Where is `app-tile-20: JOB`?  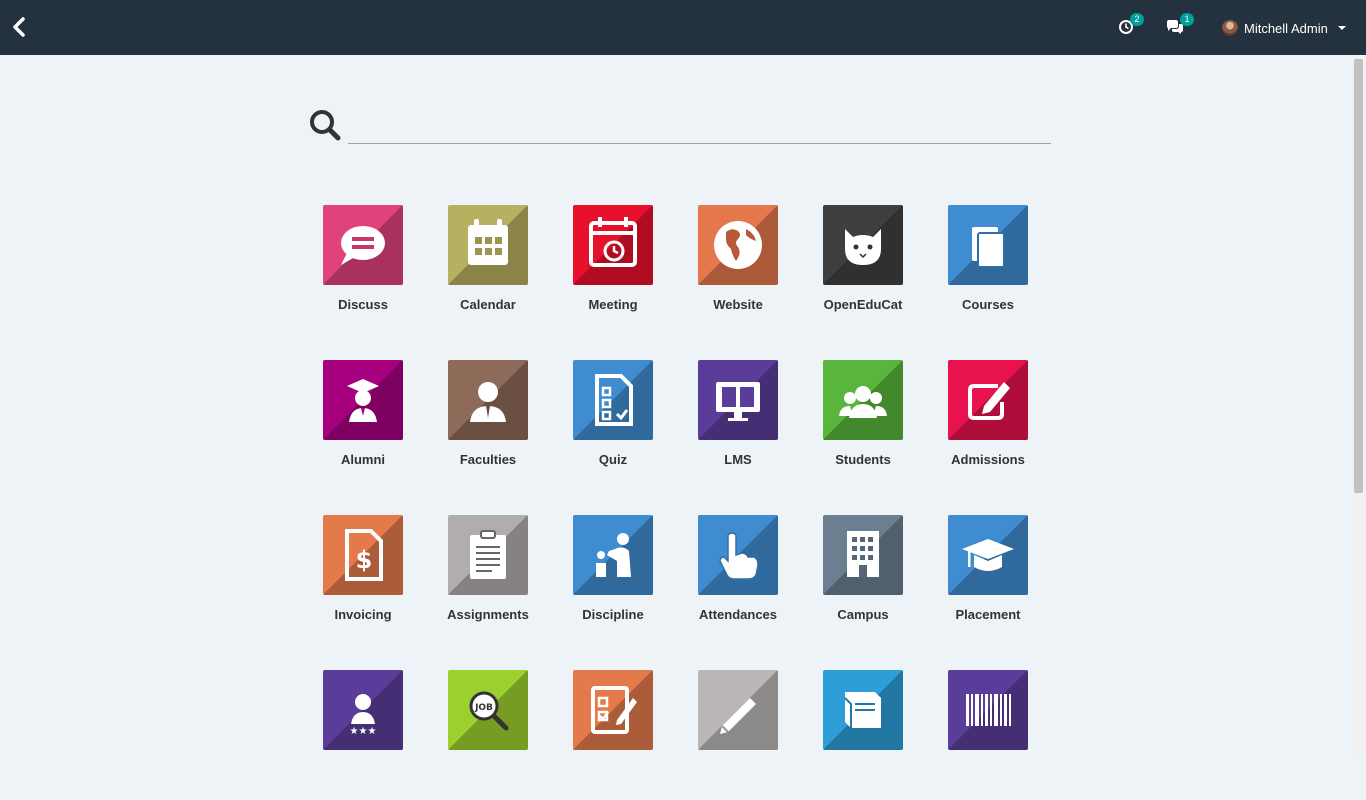 app-tile-20: JOB is located at coordinates (488, 735).